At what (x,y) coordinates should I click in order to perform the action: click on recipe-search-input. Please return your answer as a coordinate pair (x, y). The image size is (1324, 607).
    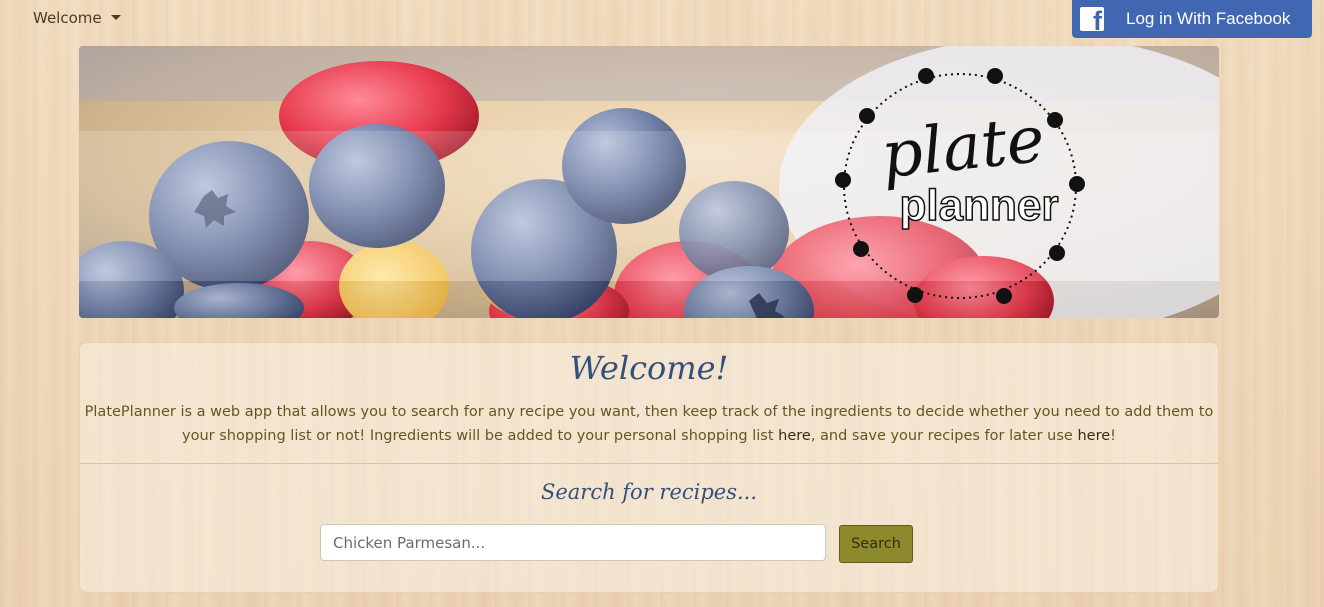
    Looking at the image, I should click on (573, 542).